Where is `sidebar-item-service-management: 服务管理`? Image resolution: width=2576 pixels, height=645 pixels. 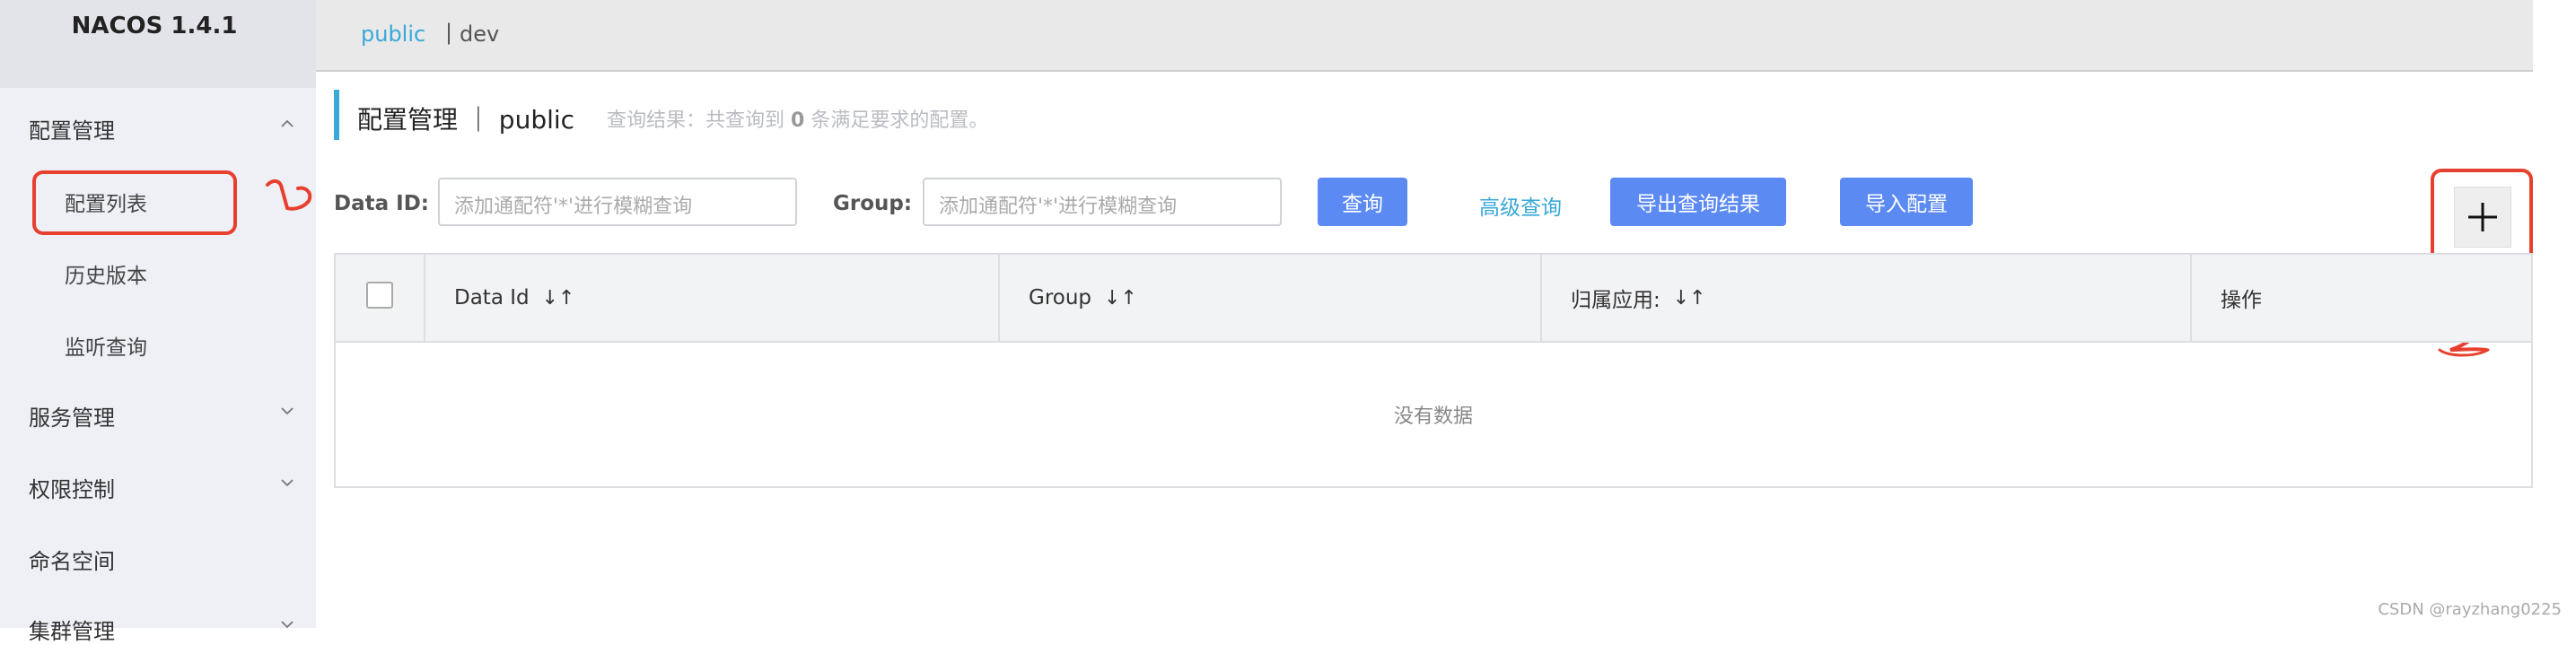 sidebar-item-service-management: 服务管理 is located at coordinates (72, 415).